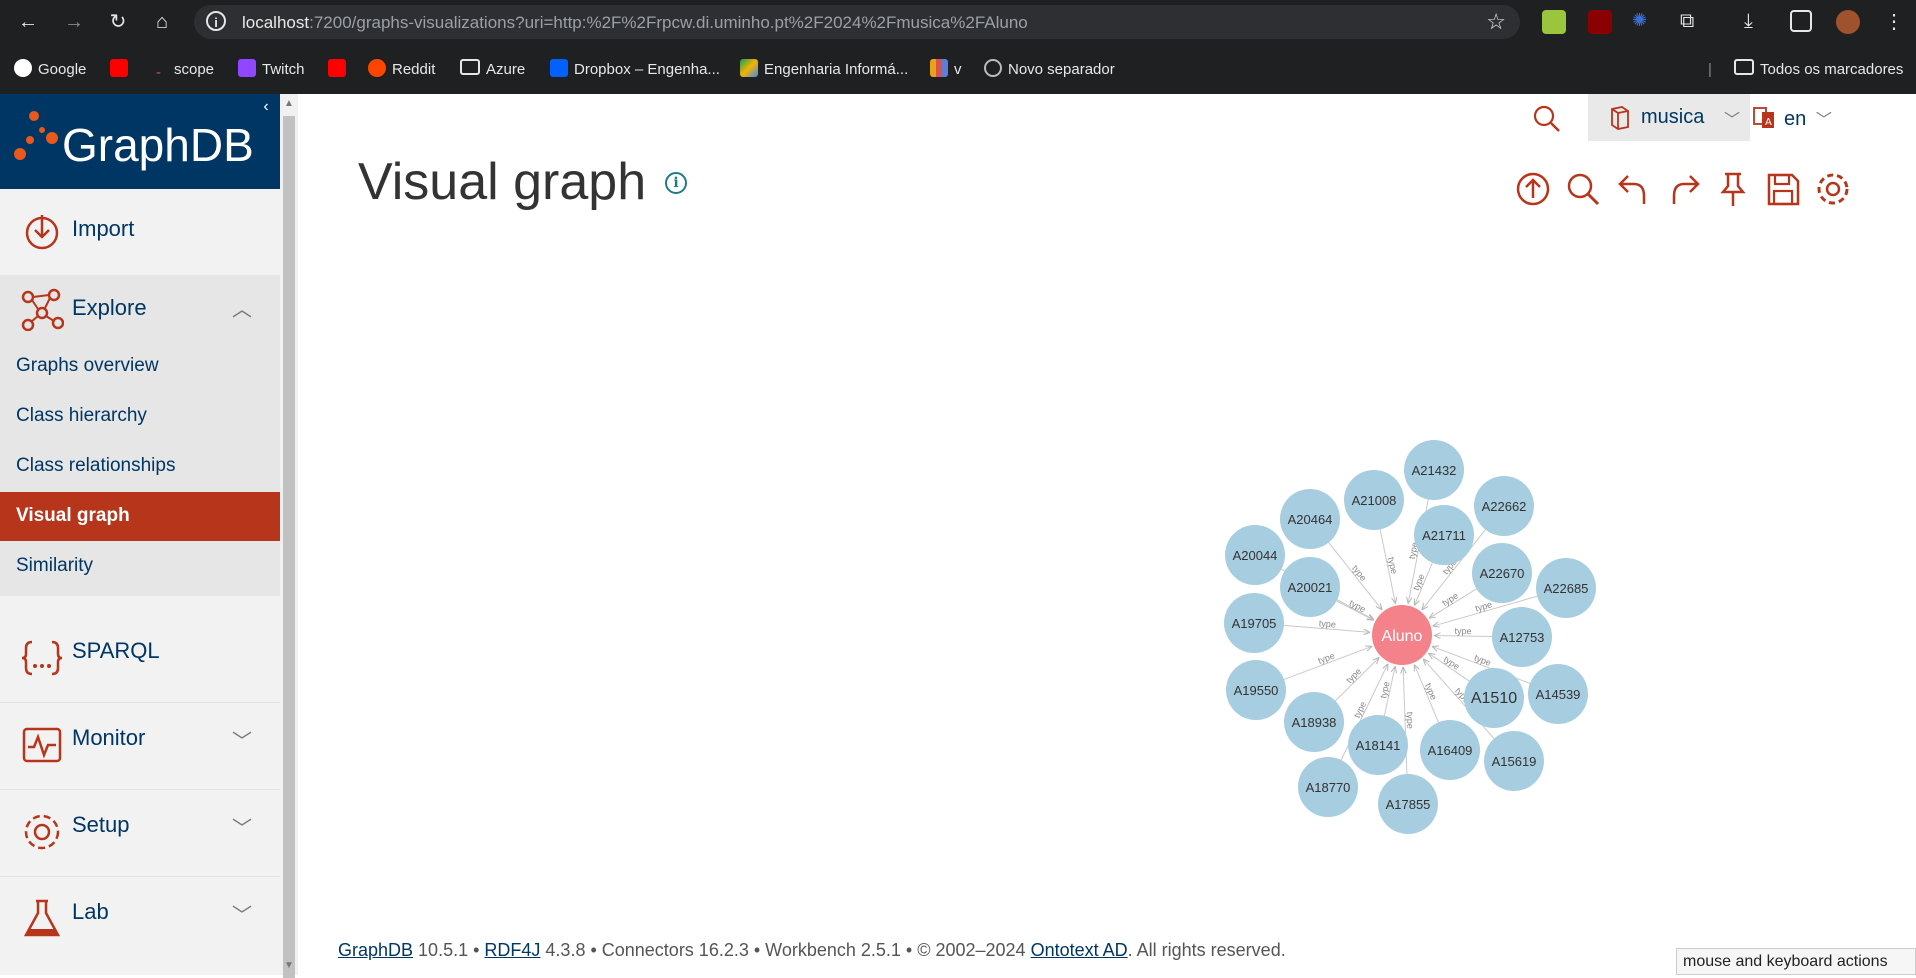  What do you see at coordinates (266, 108) in the screenshot?
I see `collapse-sidebar-button: ‹` at bounding box center [266, 108].